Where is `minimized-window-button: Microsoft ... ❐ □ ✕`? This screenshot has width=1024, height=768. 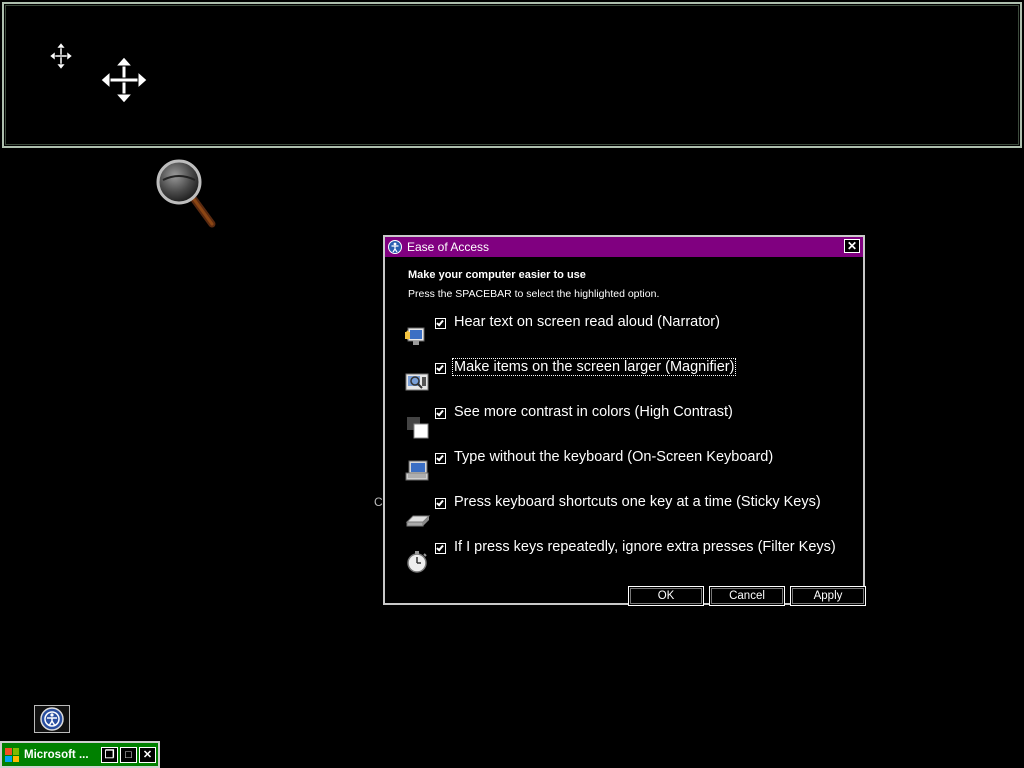
minimized-window-button: Microsoft ... ❐ □ ✕ is located at coordinates (80, 754).